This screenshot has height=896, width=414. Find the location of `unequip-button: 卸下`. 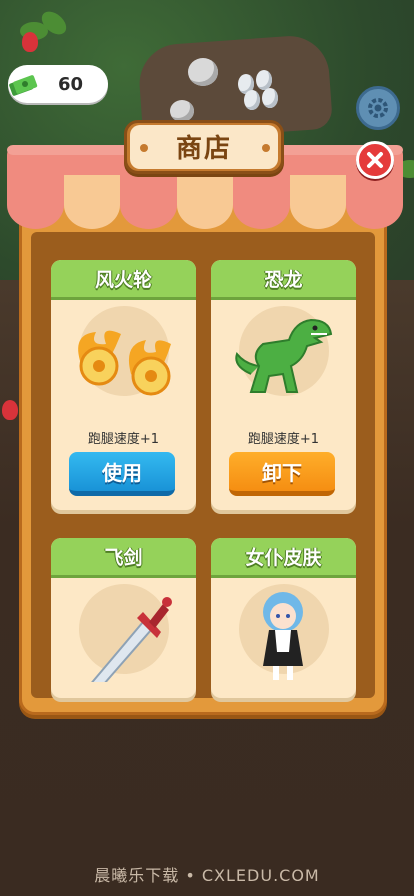

unequip-button: 卸下 is located at coordinates (282, 474).